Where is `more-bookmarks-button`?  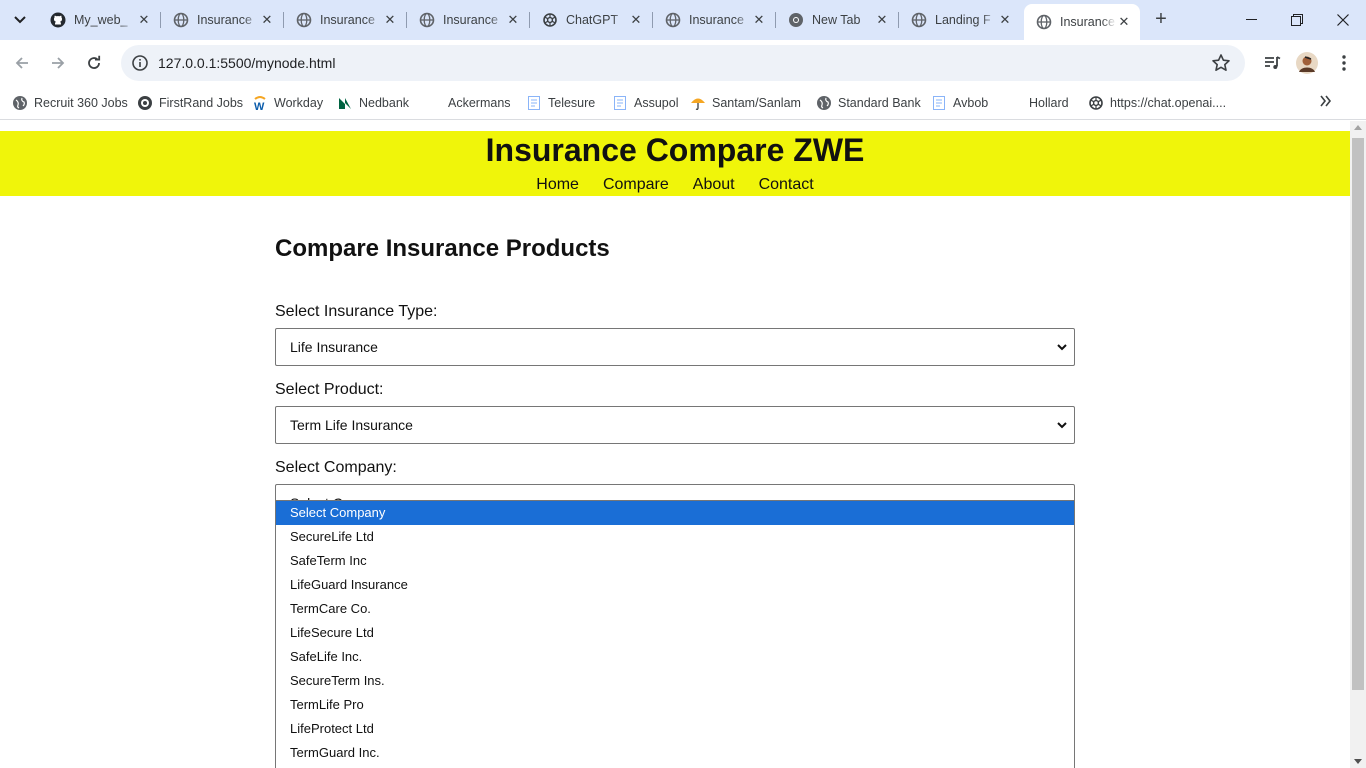 more-bookmarks-button is located at coordinates (1326, 103).